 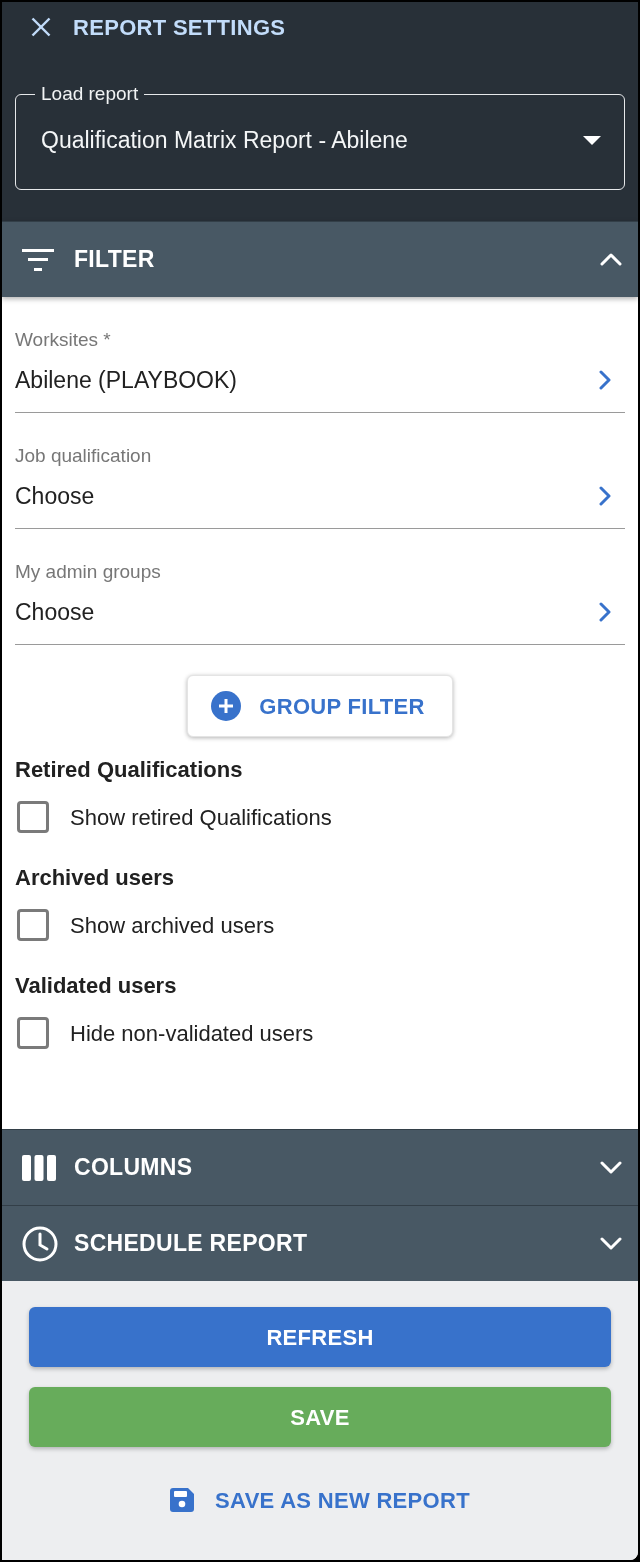 What do you see at coordinates (63, 340) in the screenshot?
I see `field-label: Worksites *` at bounding box center [63, 340].